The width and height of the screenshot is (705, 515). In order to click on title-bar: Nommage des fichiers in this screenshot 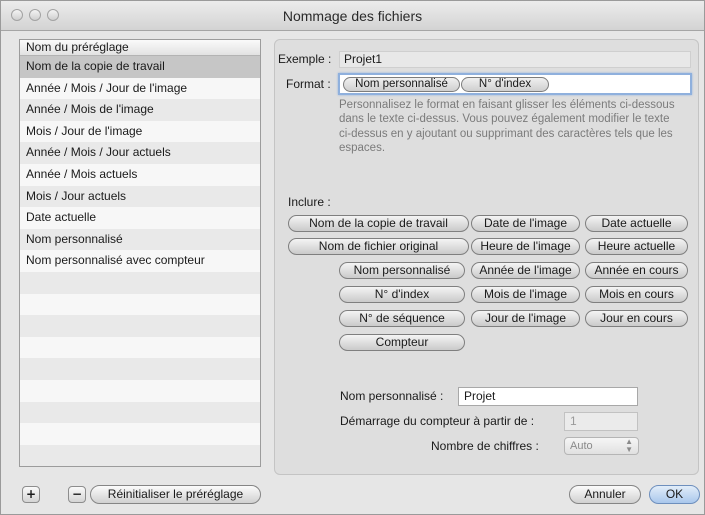, I will do `click(352, 16)`.